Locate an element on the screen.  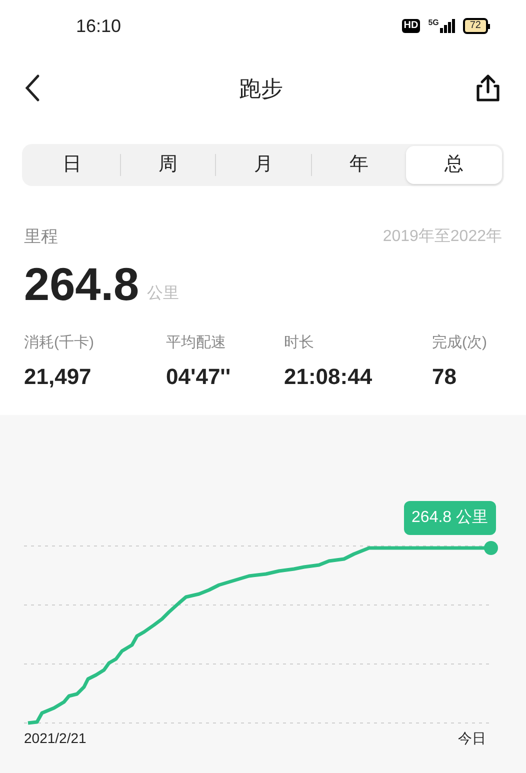
stat-label: 消耗(千卡) is located at coordinates (59, 342).